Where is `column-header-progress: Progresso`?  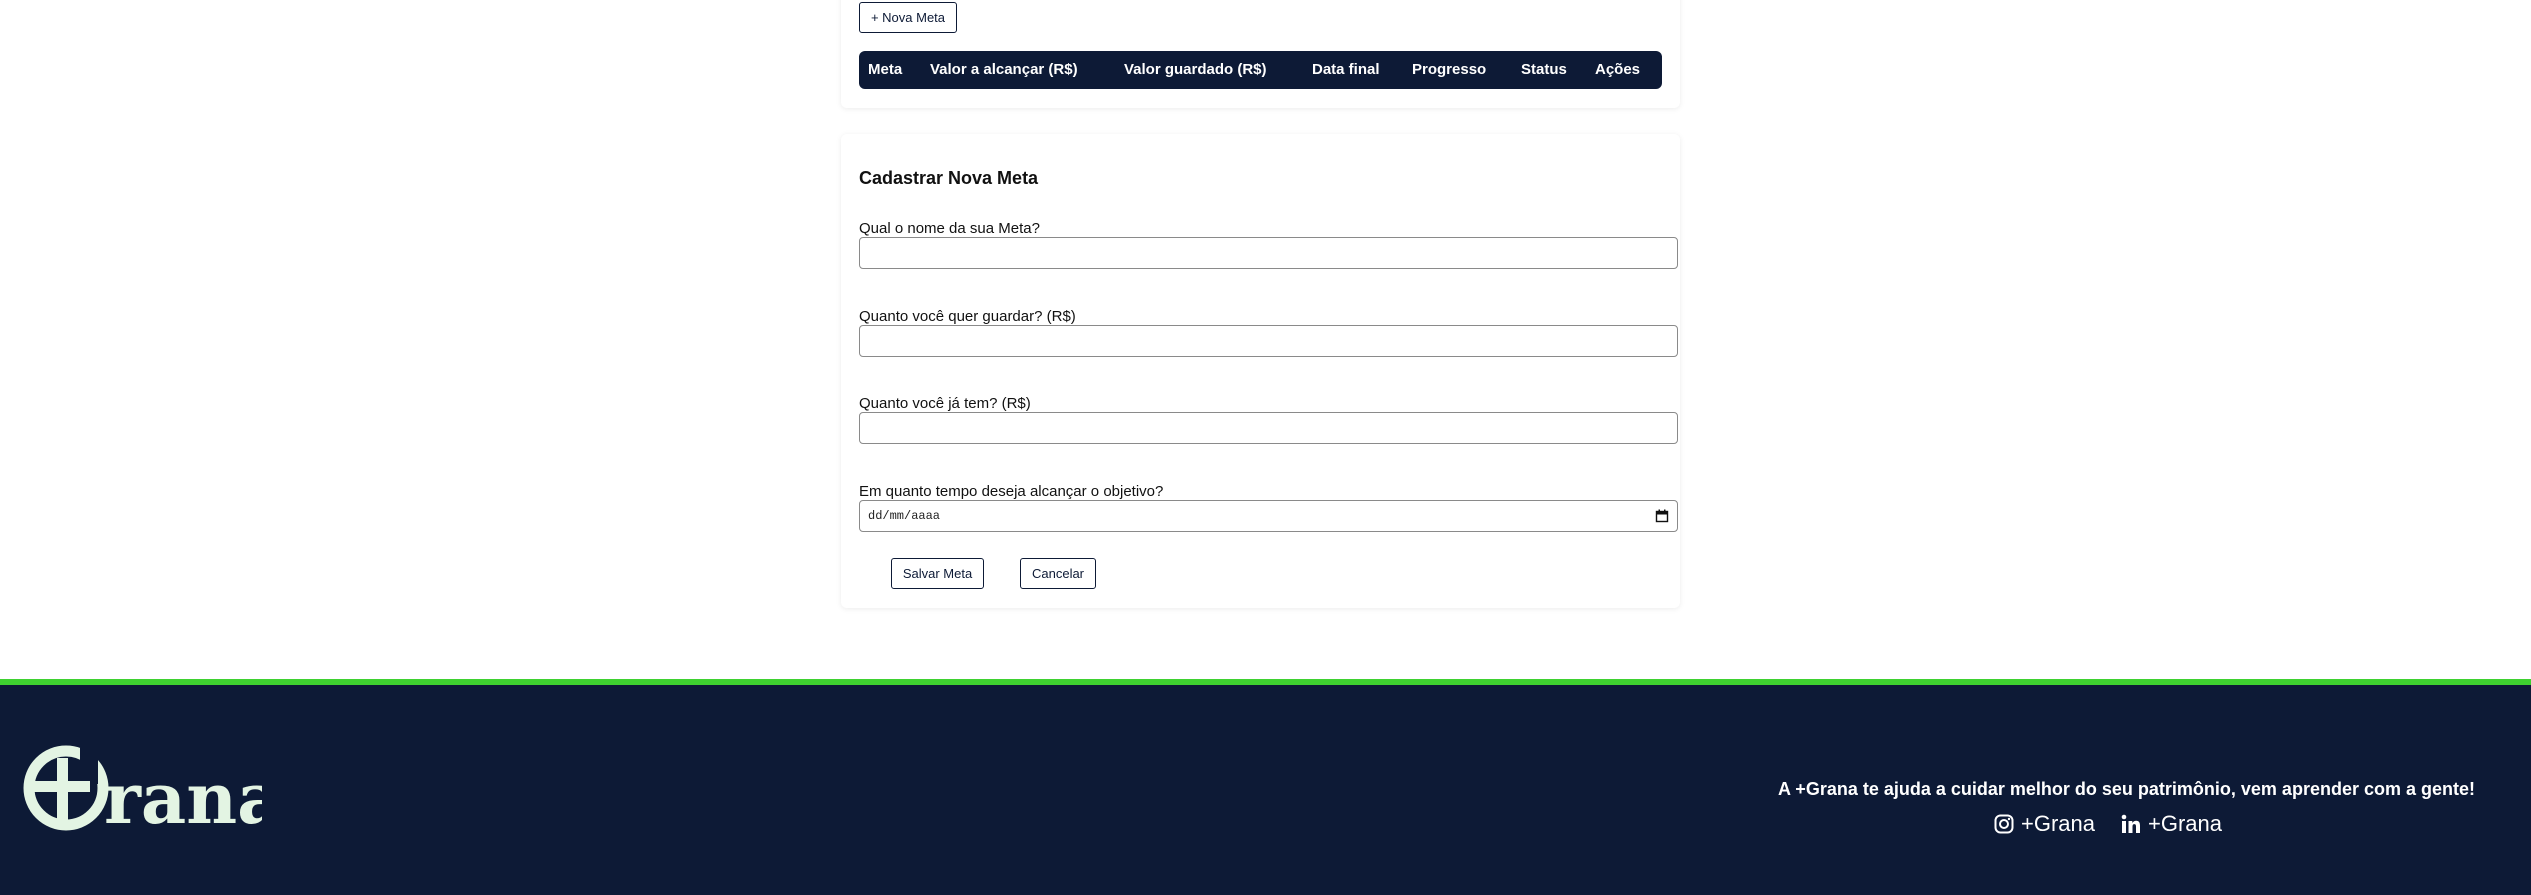
column-header-progress: Progresso is located at coordinates (1449, 69).